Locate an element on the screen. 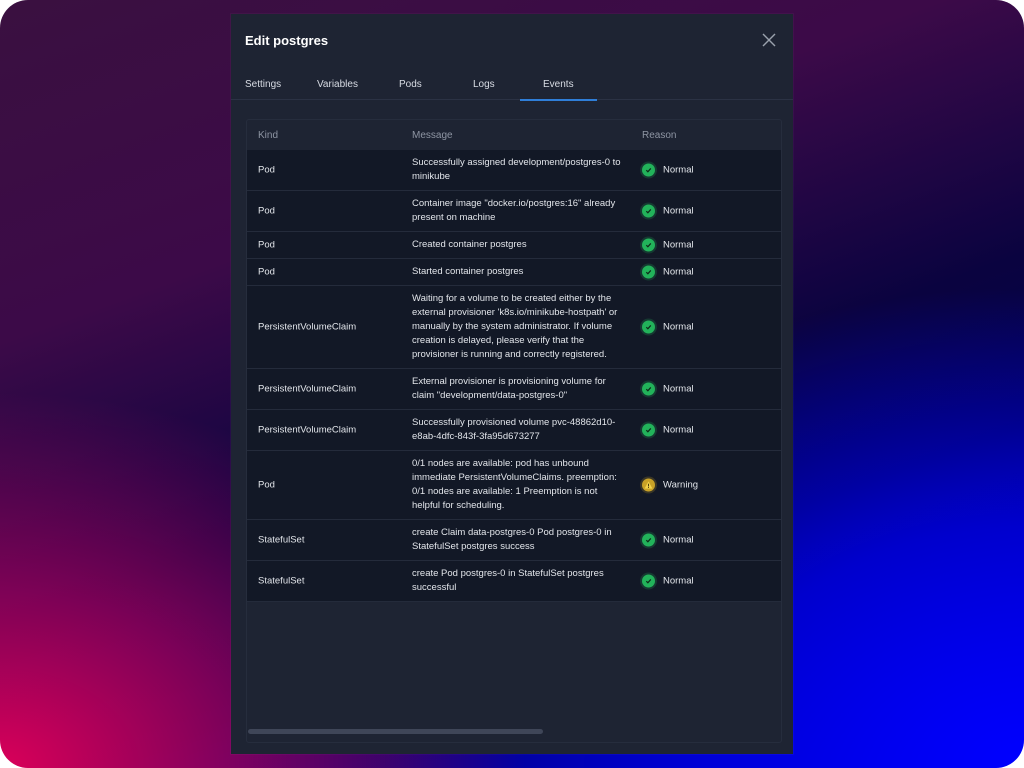 The image size is (1024, 768). table-row: Pod Started container postgres Normal is located at coordinates (514, 272).